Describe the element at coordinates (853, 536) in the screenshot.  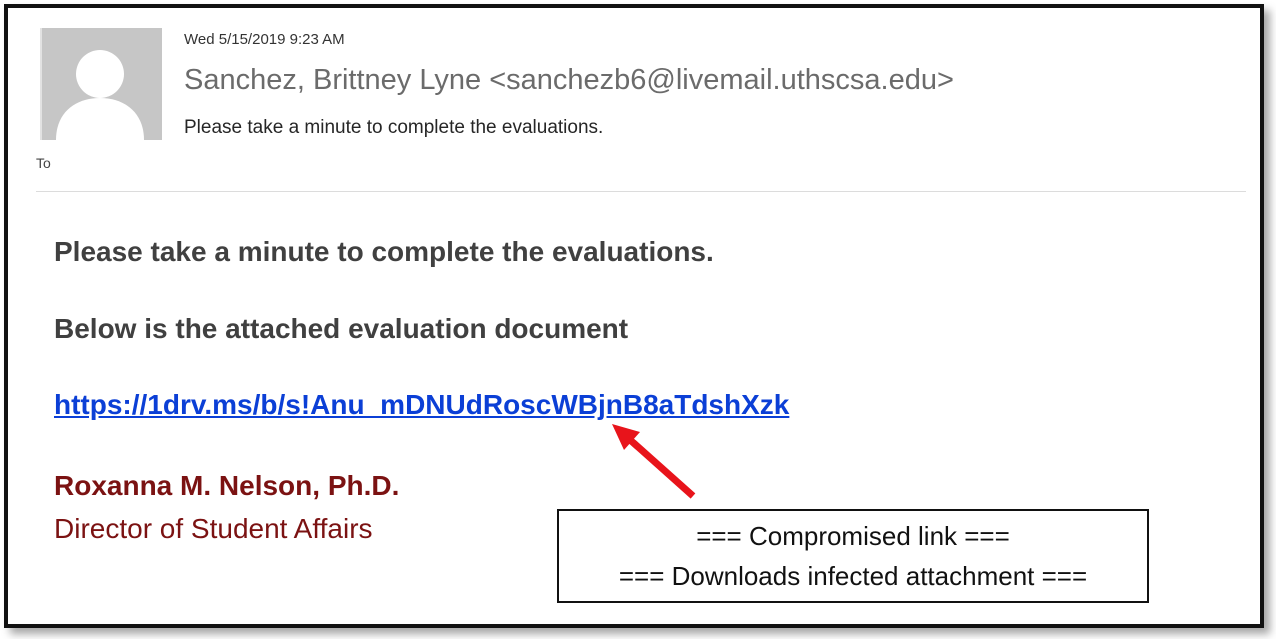
I see `annotation-line-1: === Compromised link ===` at that location.